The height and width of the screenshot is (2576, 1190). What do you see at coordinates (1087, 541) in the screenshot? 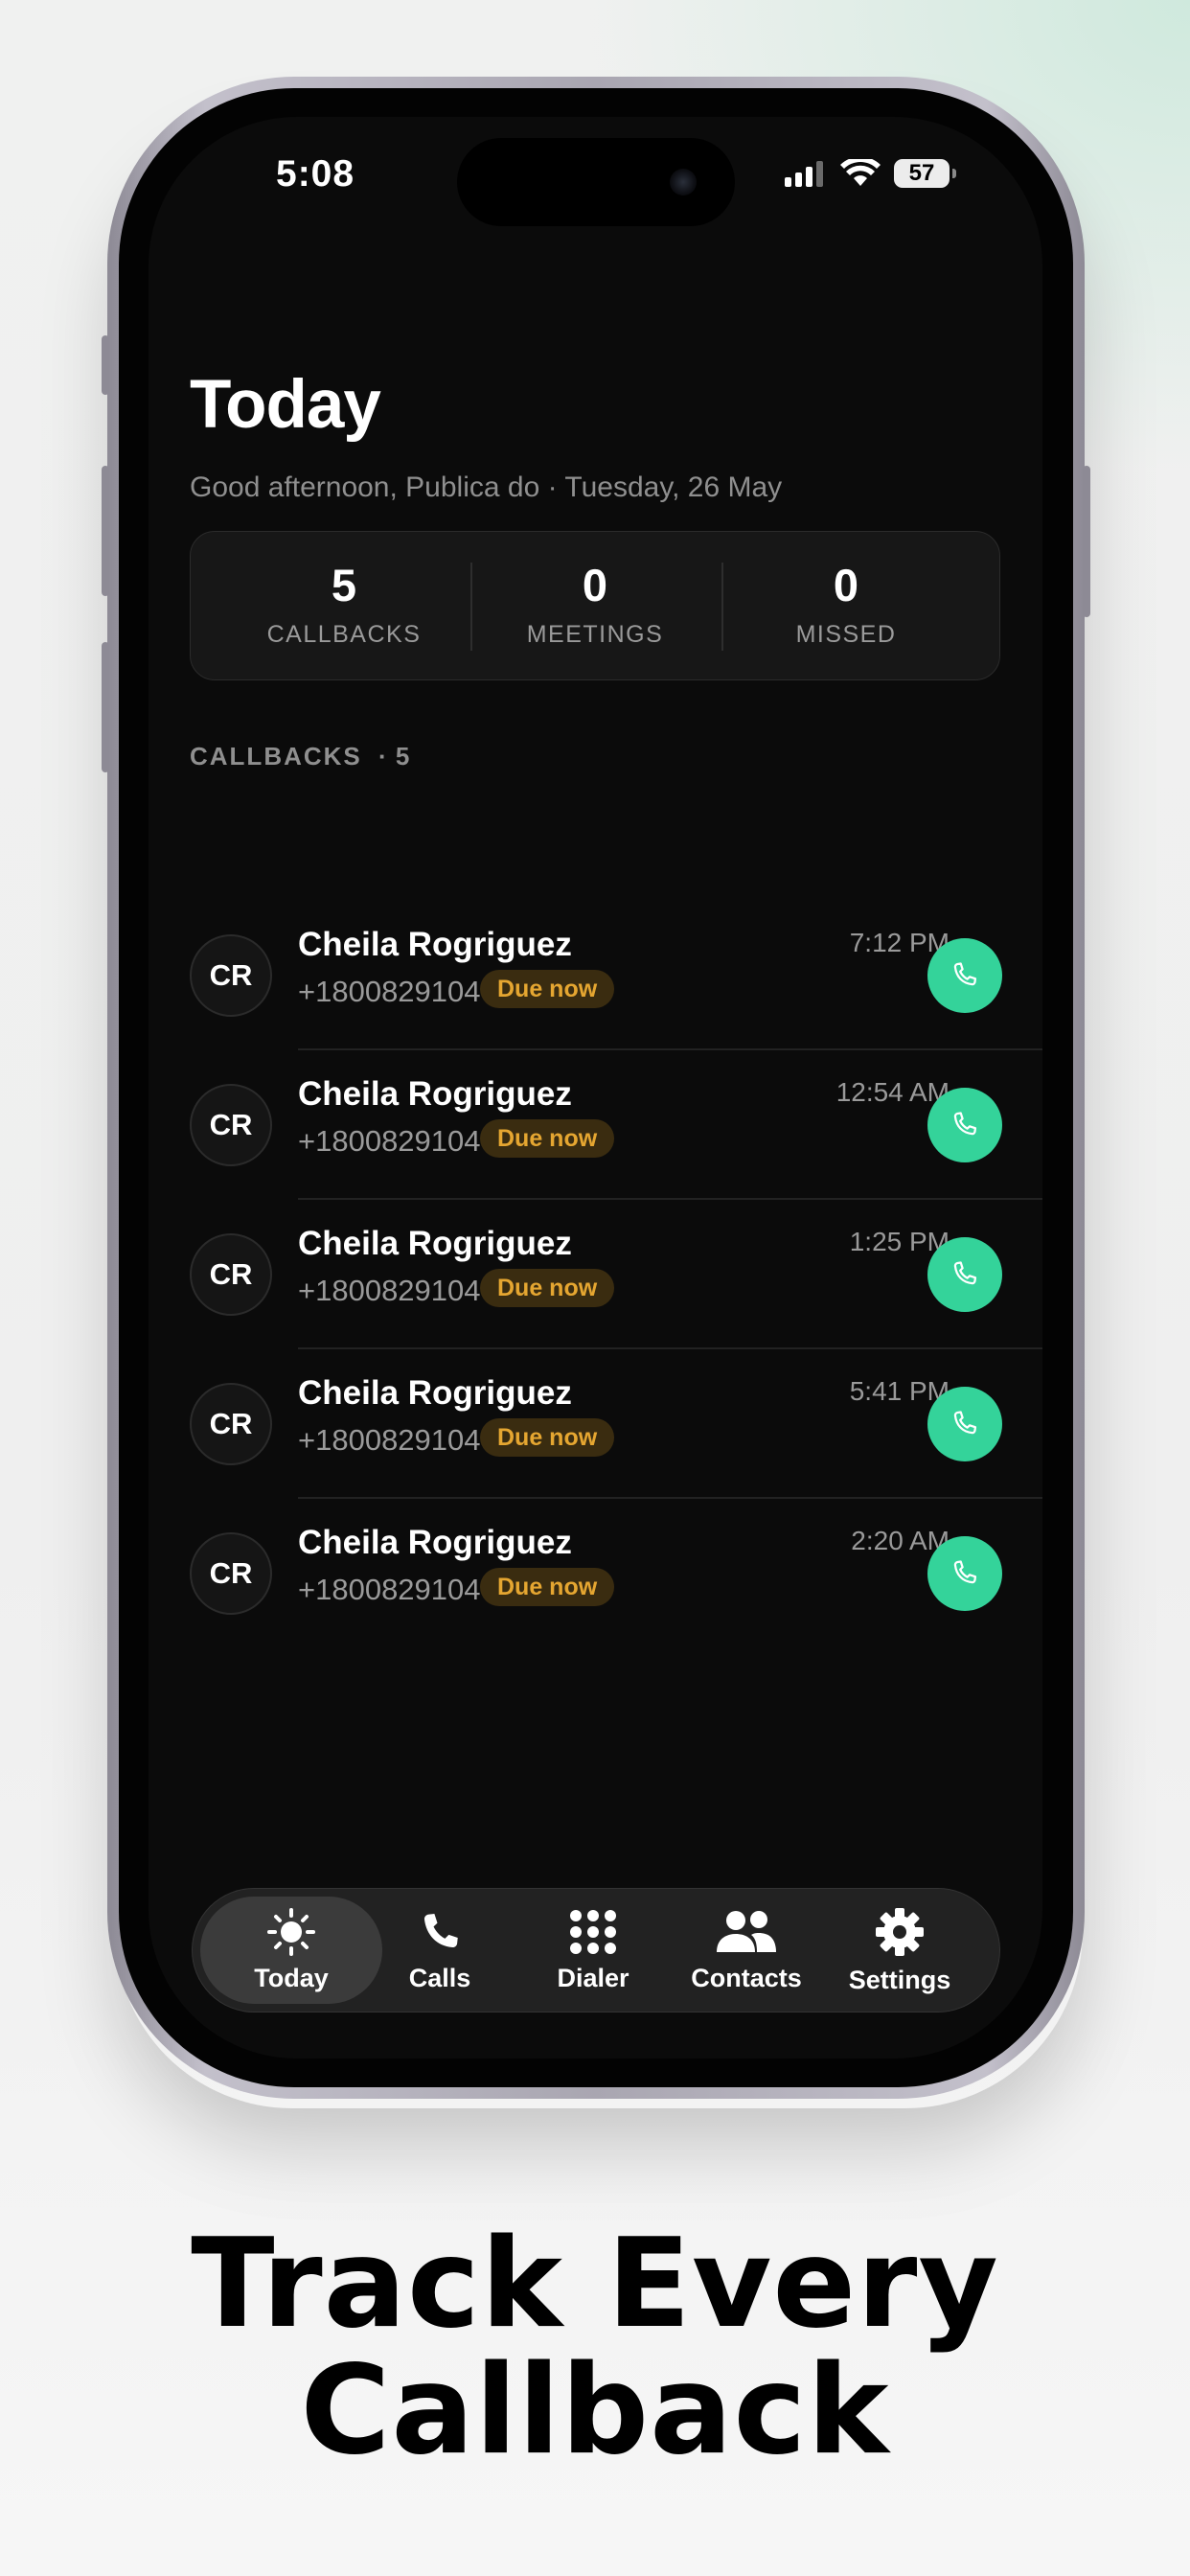
I see `power-button` at bounding box center [1087, 541].